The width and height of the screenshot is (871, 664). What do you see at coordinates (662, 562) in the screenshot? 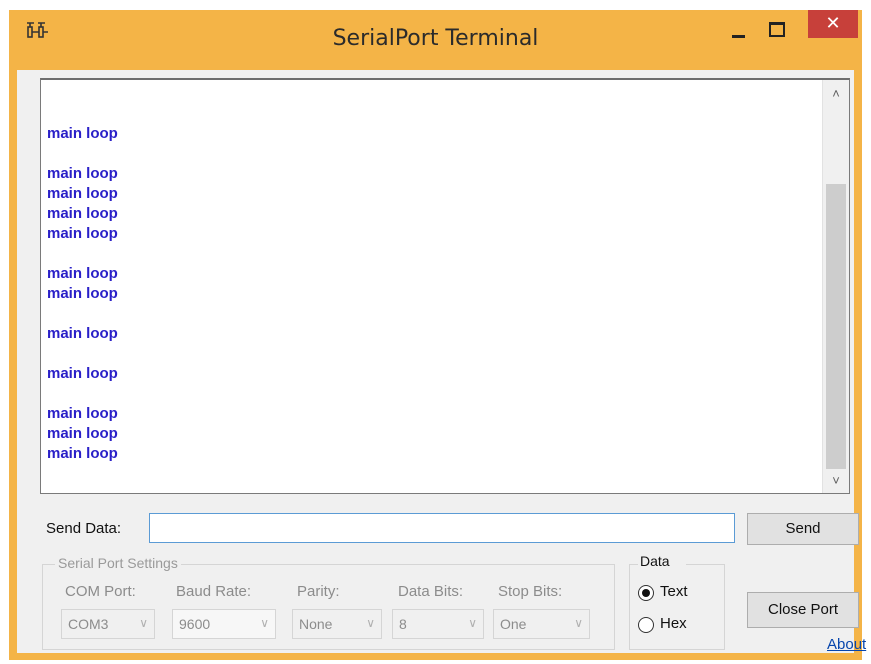
I see `data-mode-legend: Data Mode` at bounding box center [662, 562].